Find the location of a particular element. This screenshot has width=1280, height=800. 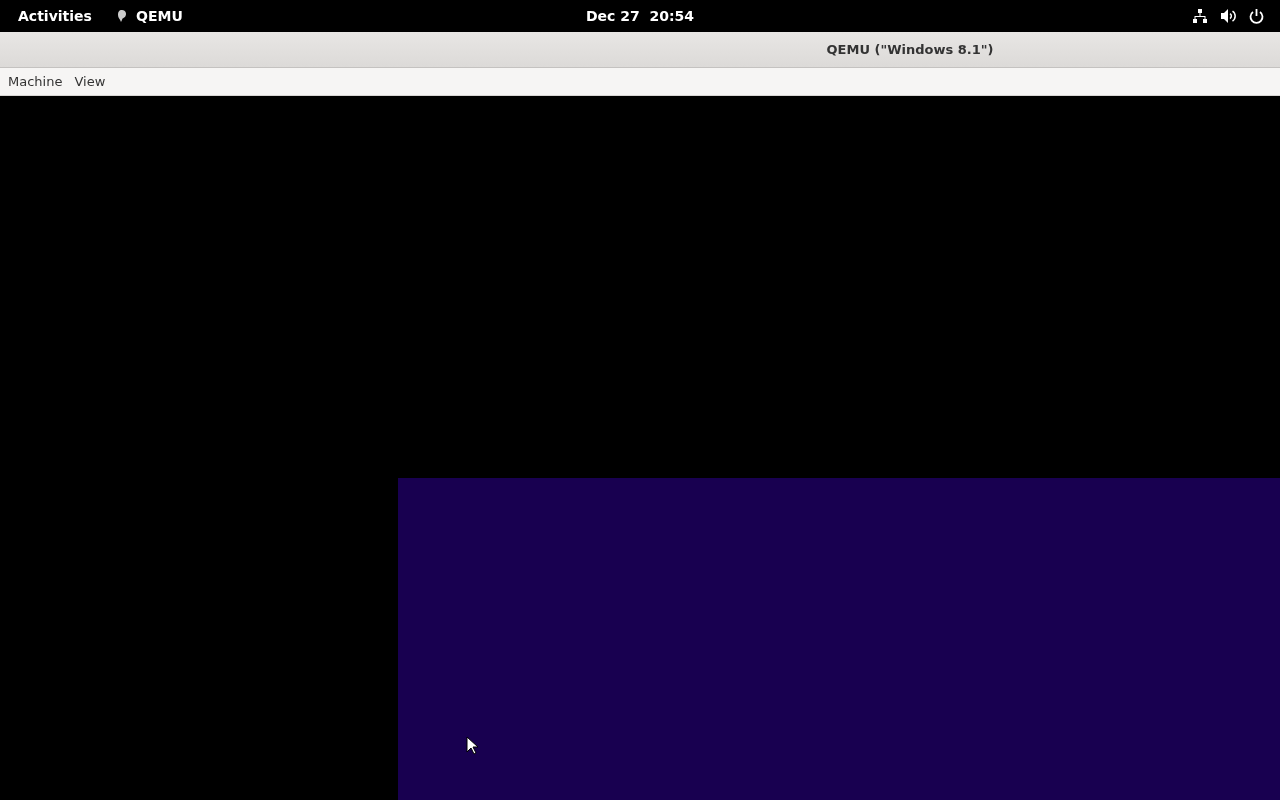

volume-icon is located at coordinates (1228, 16).